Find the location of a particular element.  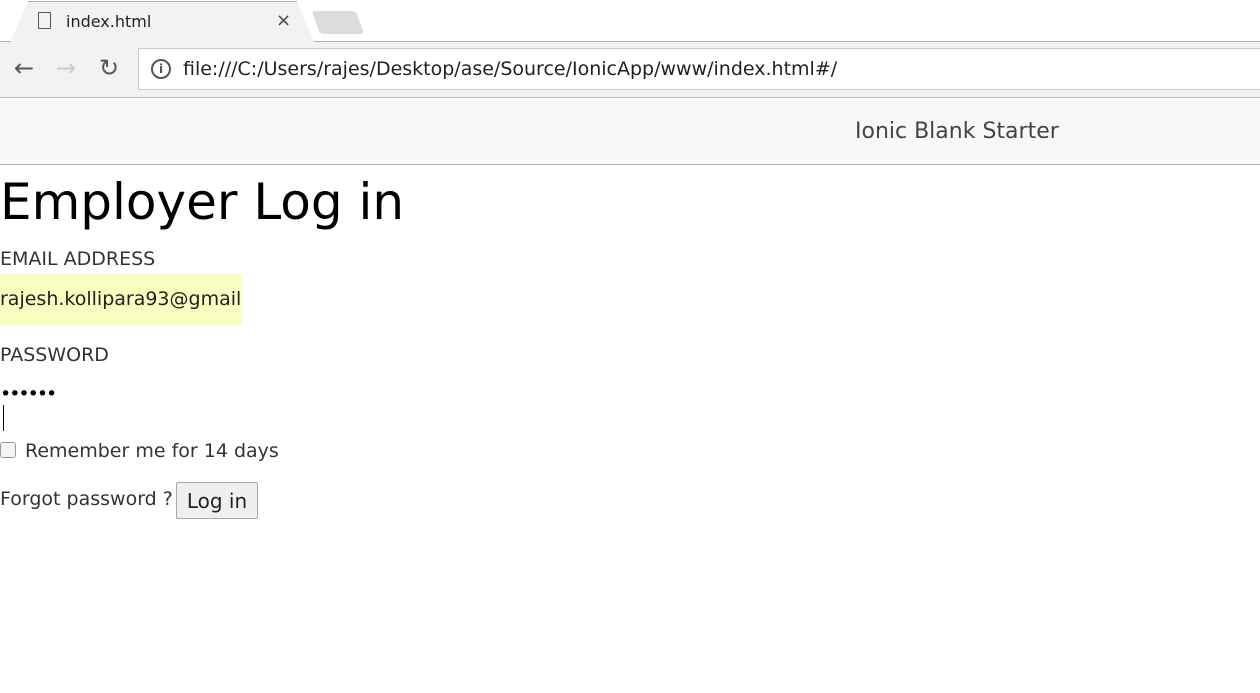

login-button: Log in is located at coordinates (217, 500).